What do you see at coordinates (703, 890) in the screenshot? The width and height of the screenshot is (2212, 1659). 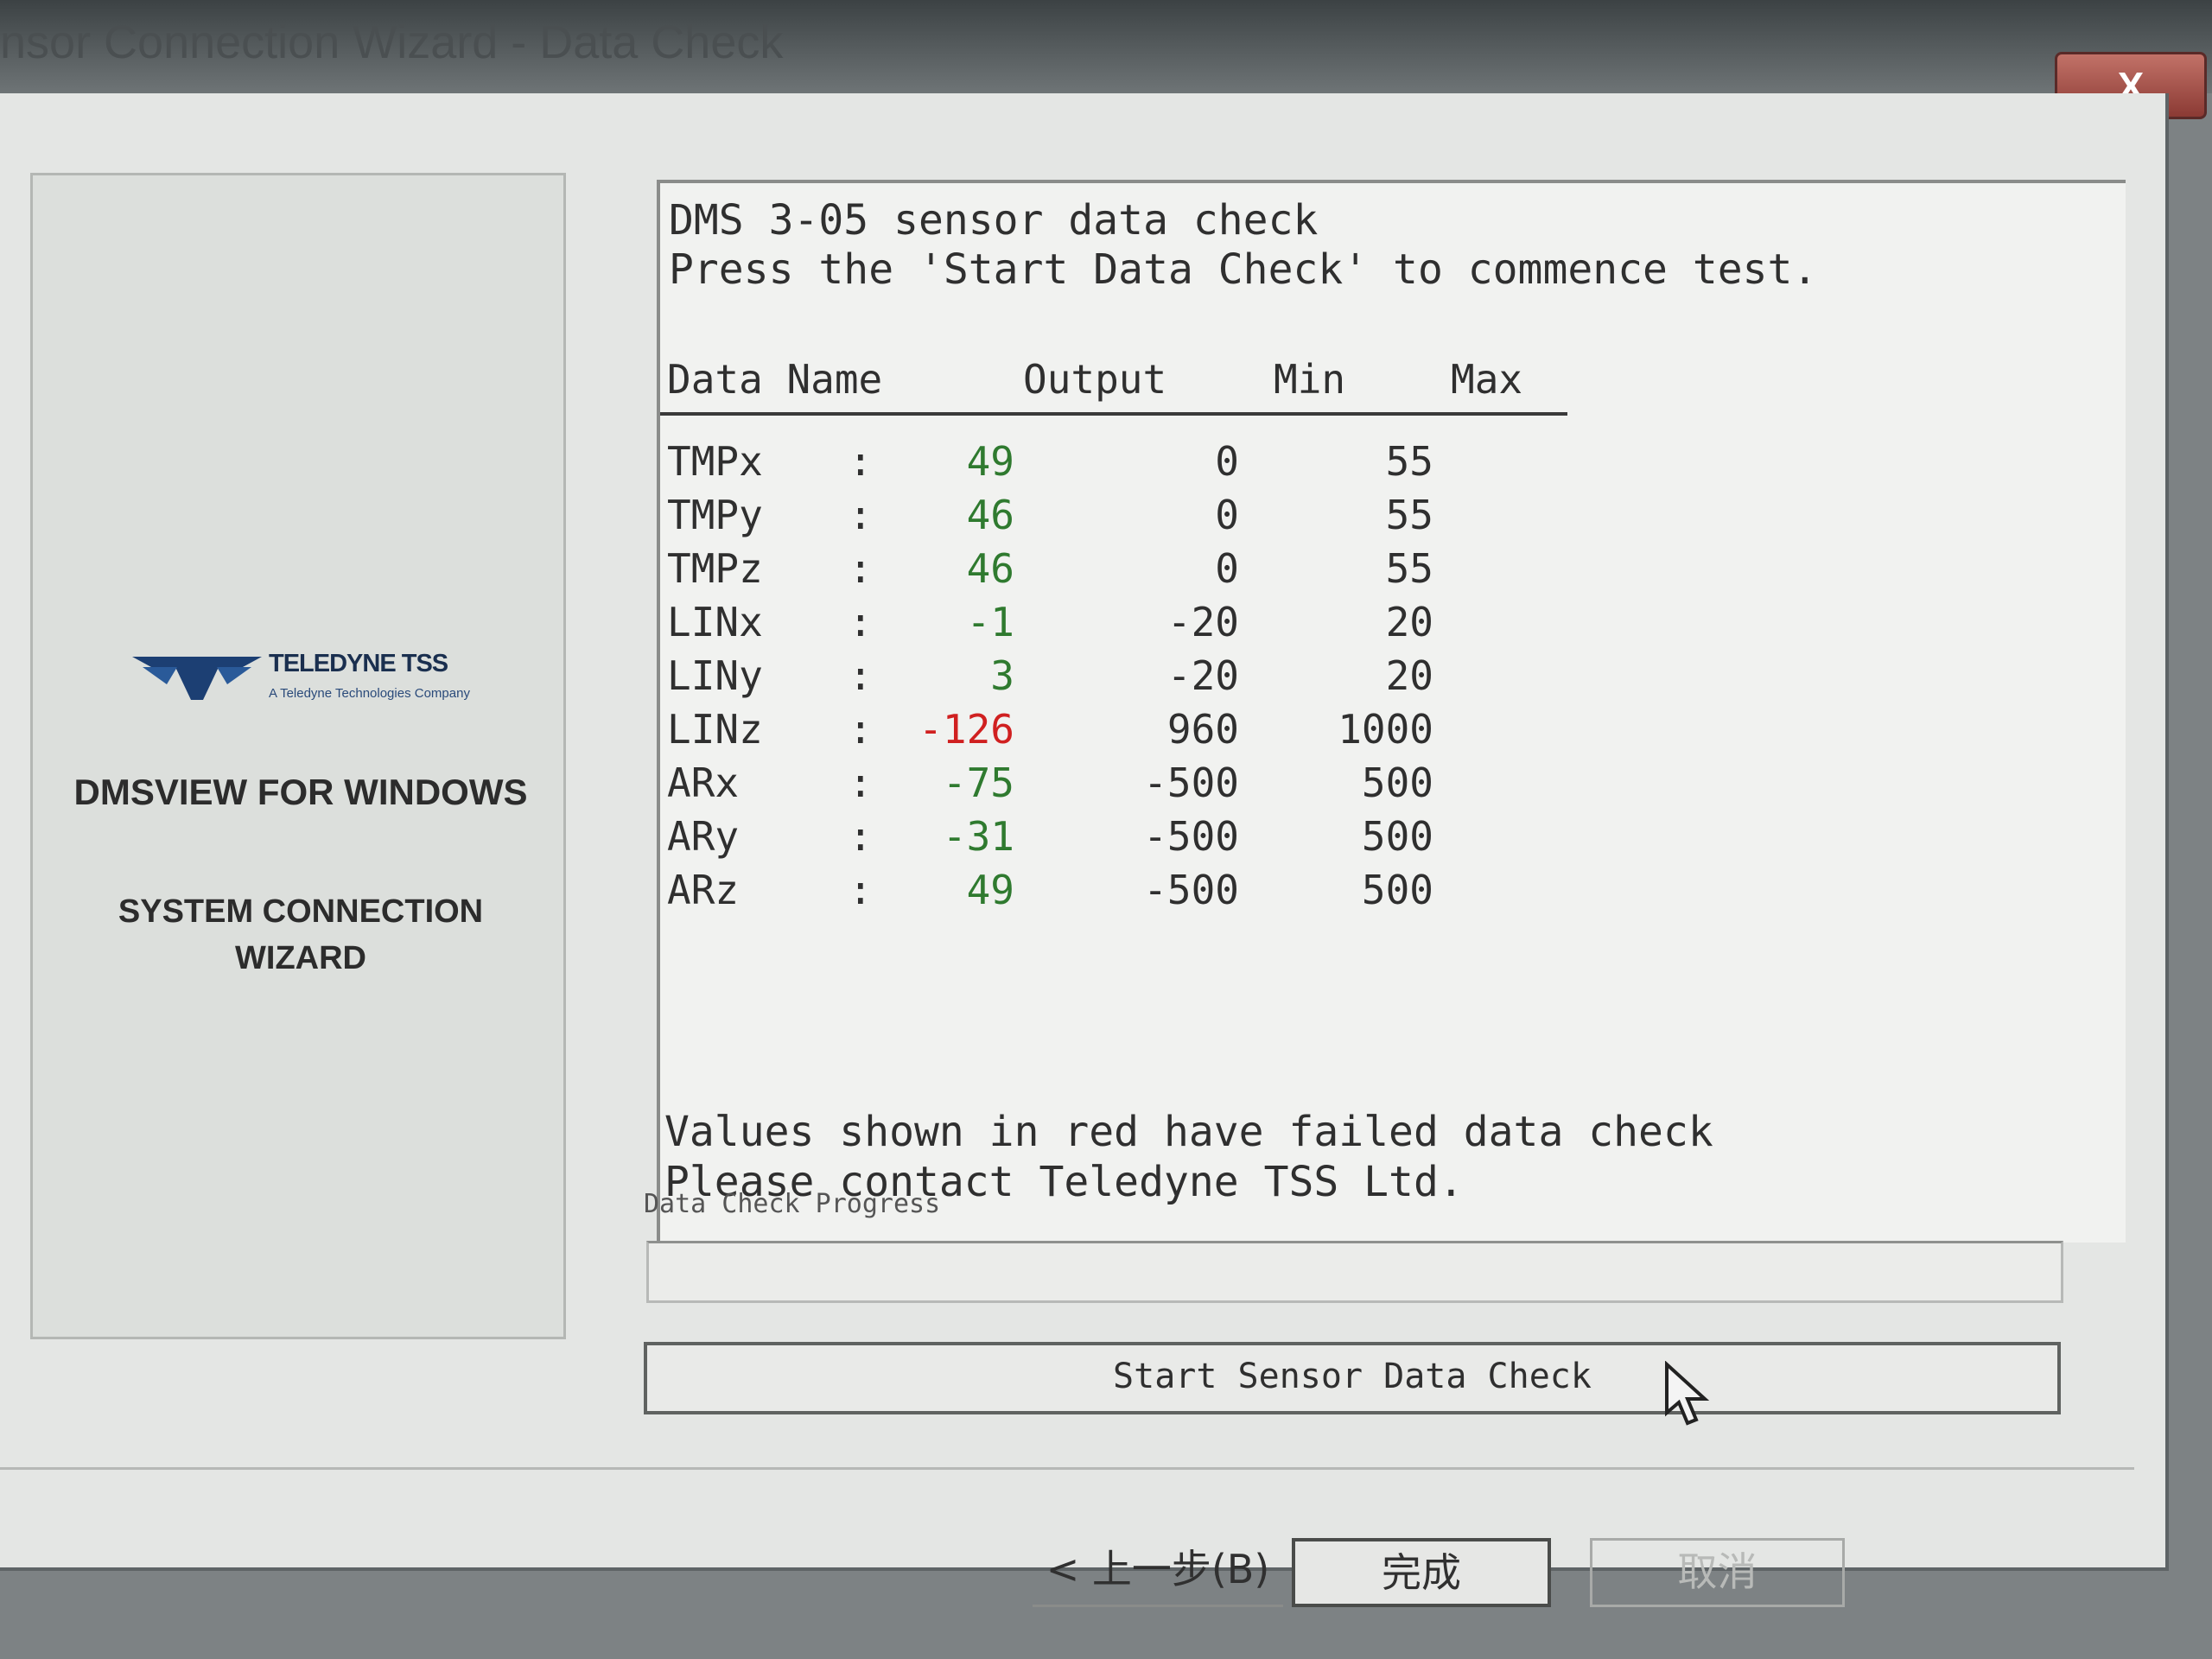 I see `row-name: ARz` at bounding box center [703, 890].